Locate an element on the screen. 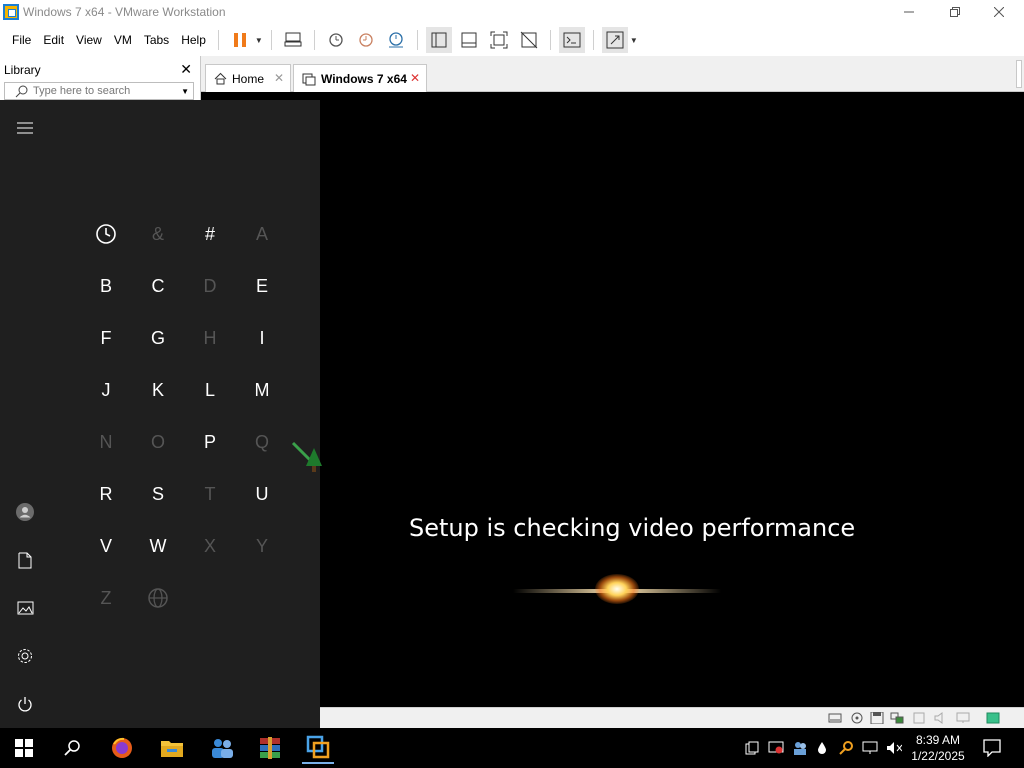 The height and width of the screenshot is (768, 1024). thumbnail-bar-button is located at coordinates (469, 40).